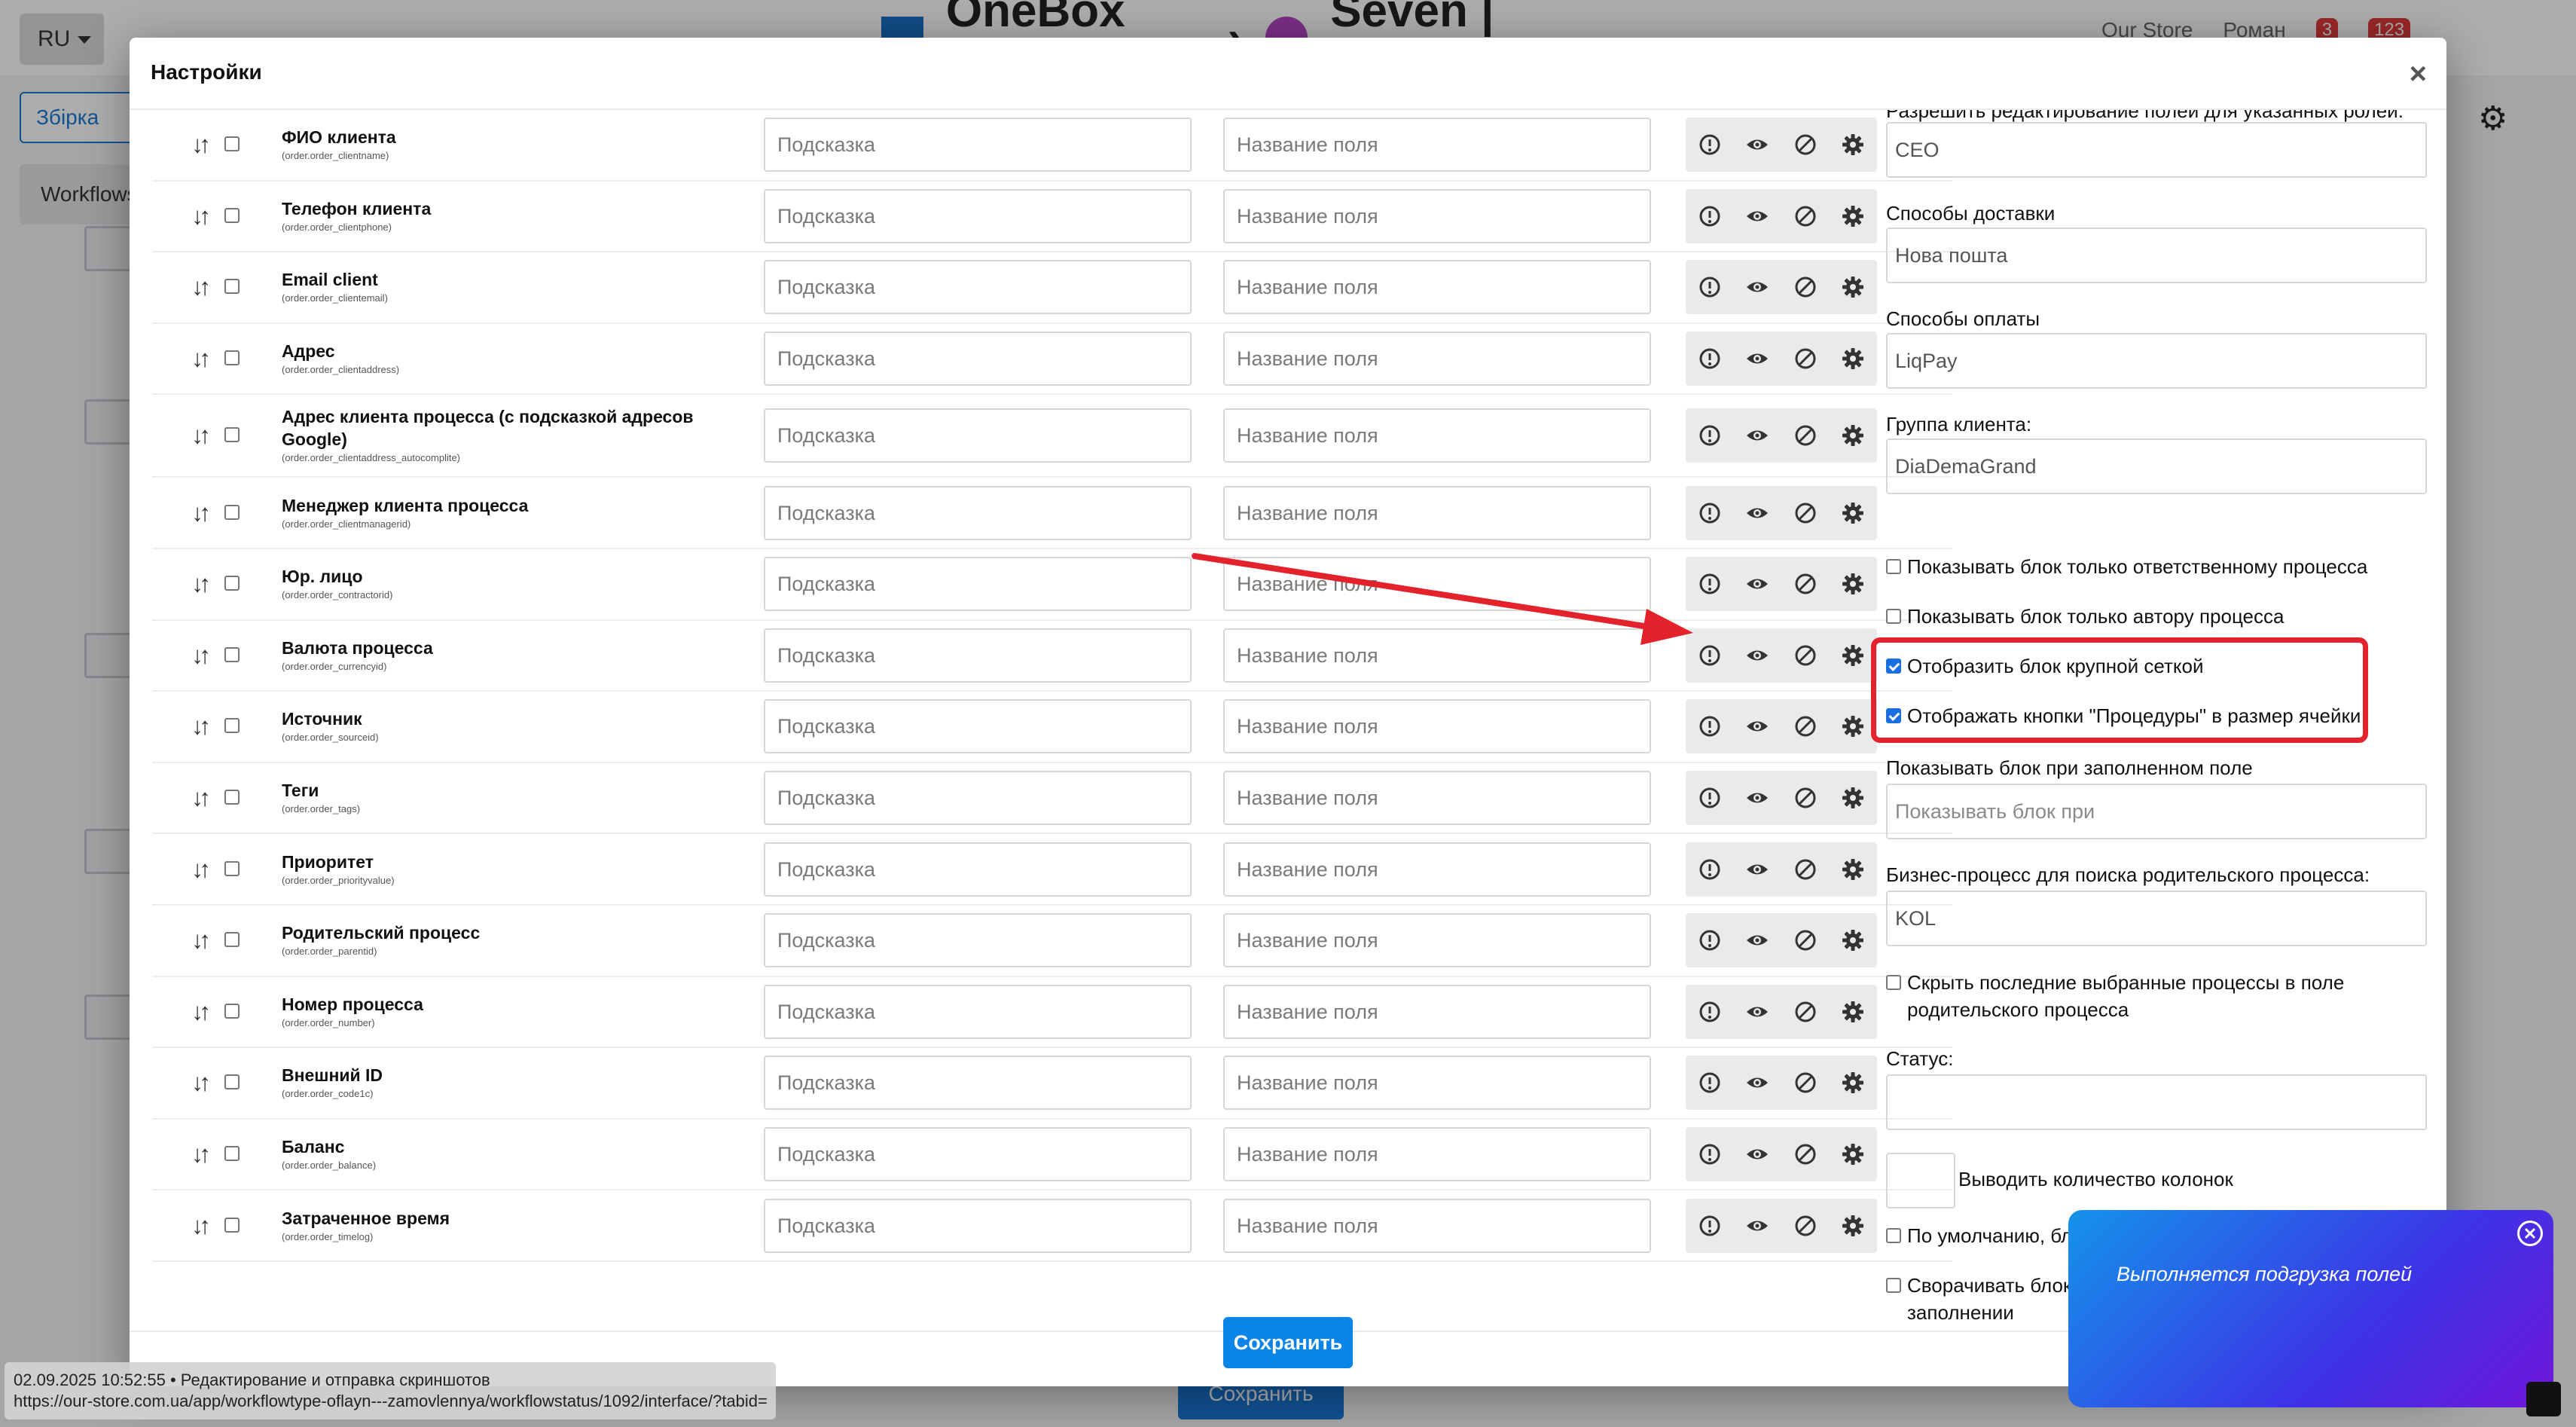 The image size is (2576, 1427). What do you see at coordinates (2530, 1234) in the screenshot?
I see `toast-close-icon` at bounding box center [2530, 1234].